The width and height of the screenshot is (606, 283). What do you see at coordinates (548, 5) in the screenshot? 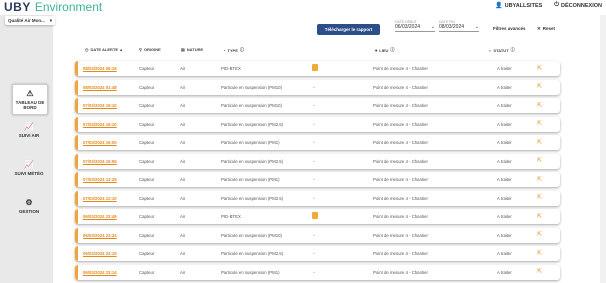
I see `user-links: 👤 UBYALLSITES ⏻ DÉCONNEXION` at bounding box center [548, 5].